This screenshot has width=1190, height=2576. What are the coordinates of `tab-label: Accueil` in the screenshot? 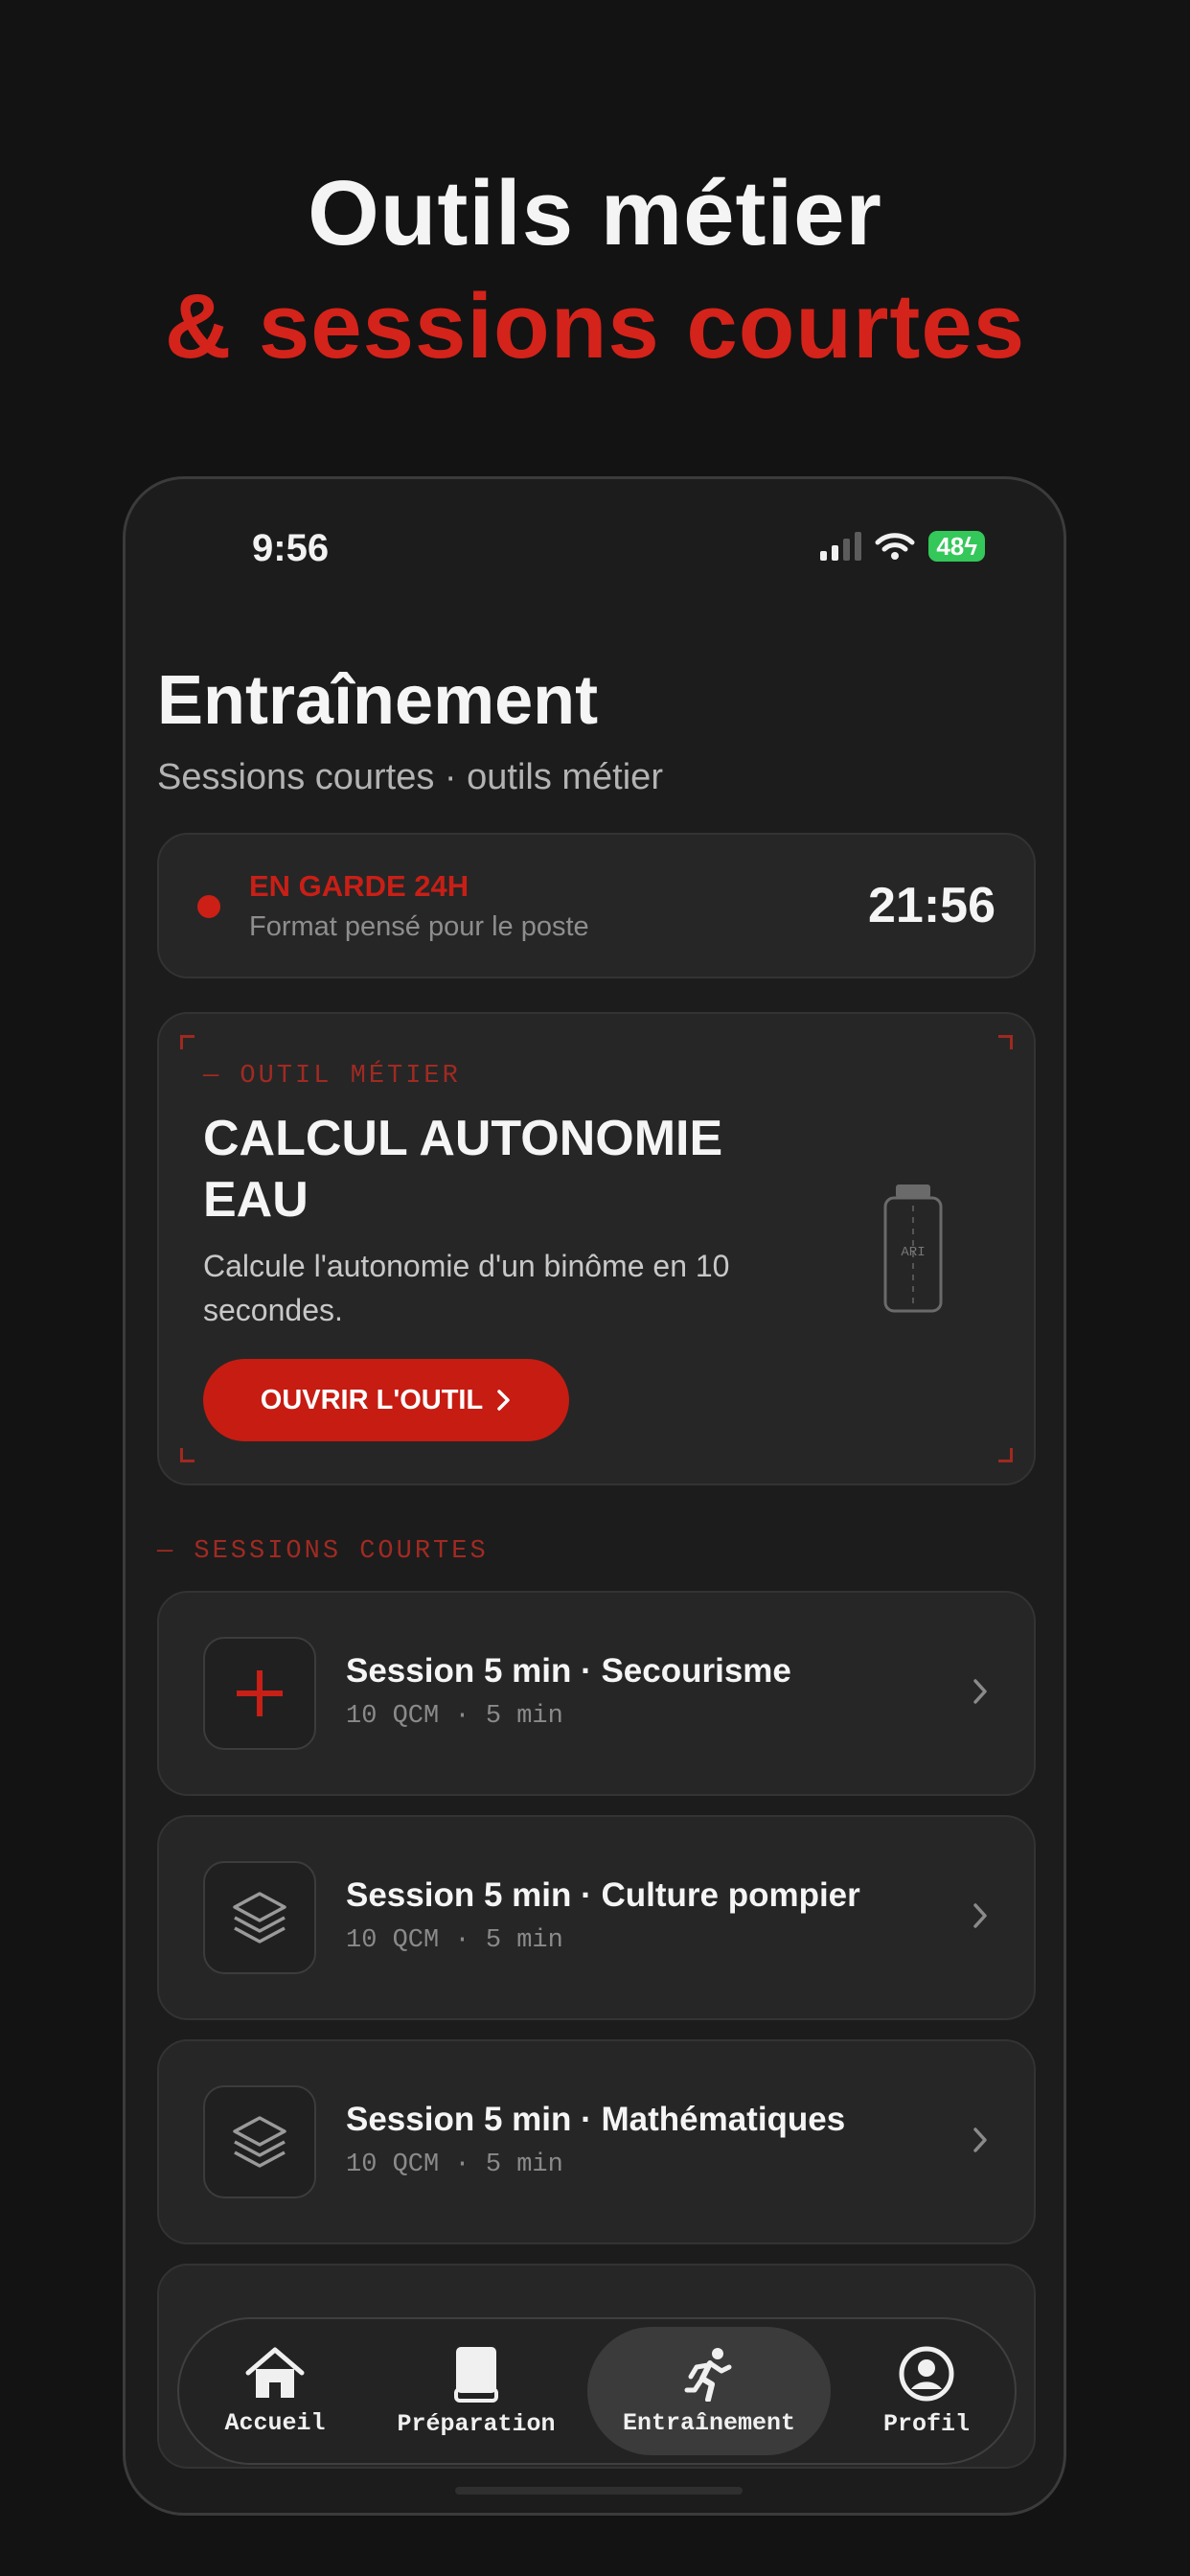 It's located at (275, 2422).